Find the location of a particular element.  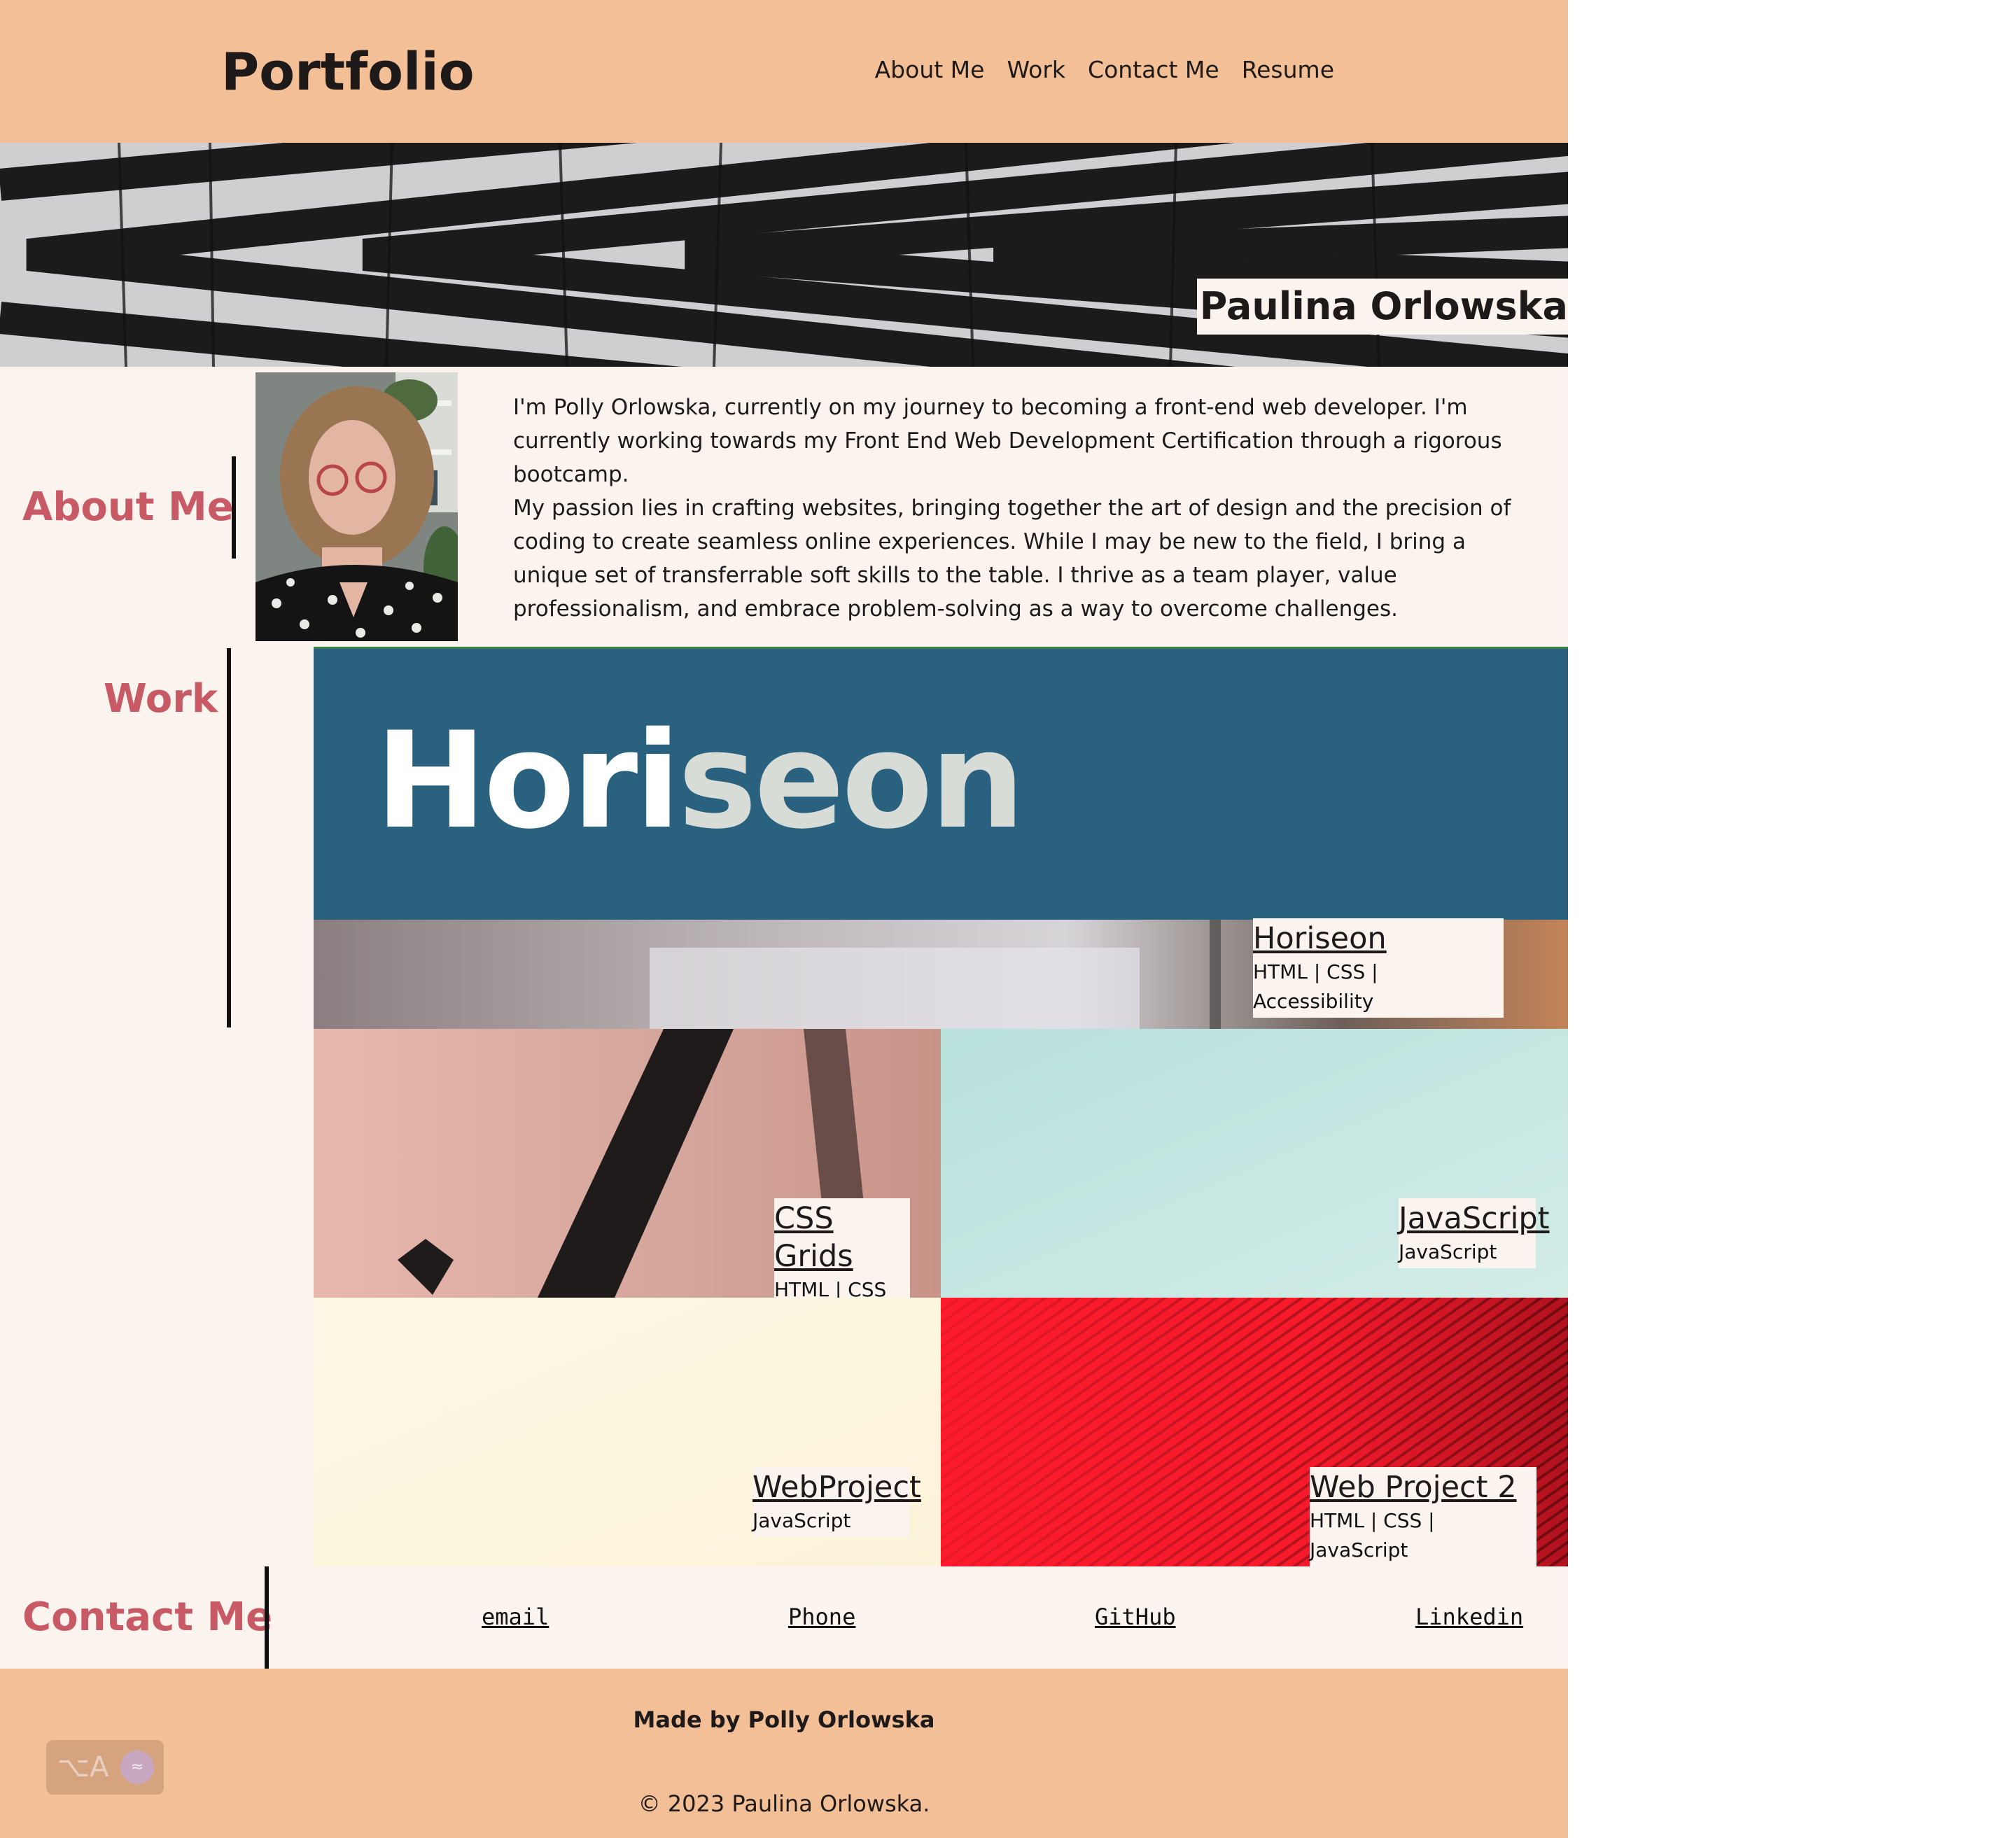

project-tags-css-grids: HTML | CSS is located at coordinates (830, 1288).